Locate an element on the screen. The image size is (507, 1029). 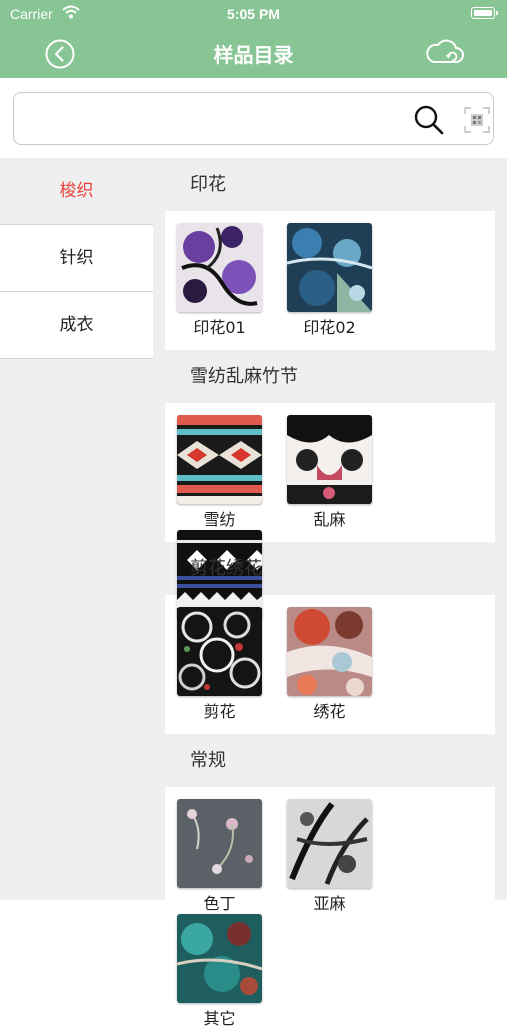
sidebar-item-knit: 针织 is located at coordinates (76, 258).